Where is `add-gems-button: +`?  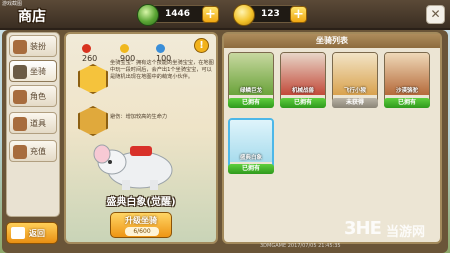 add-gems-button: + is located at coordinates (210, 14).